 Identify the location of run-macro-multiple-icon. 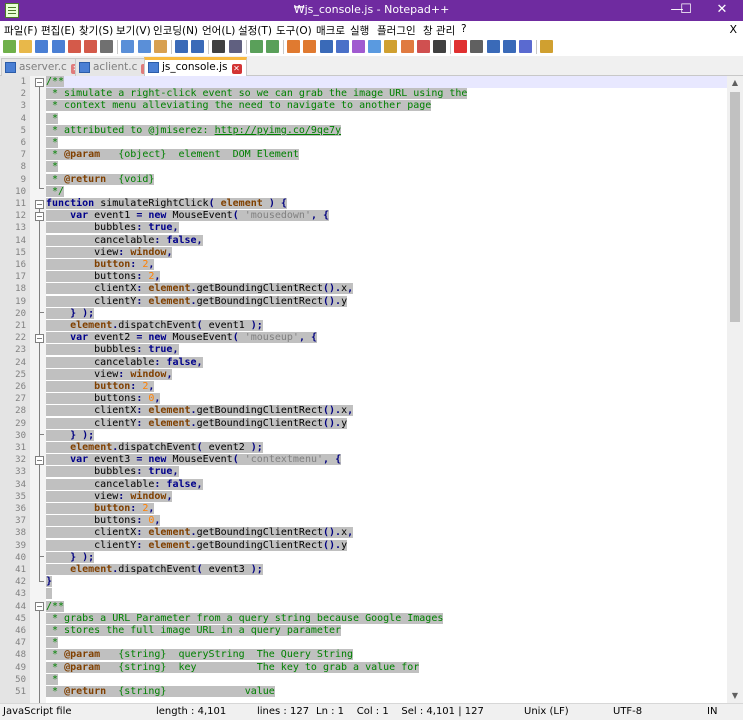
(509, 46).